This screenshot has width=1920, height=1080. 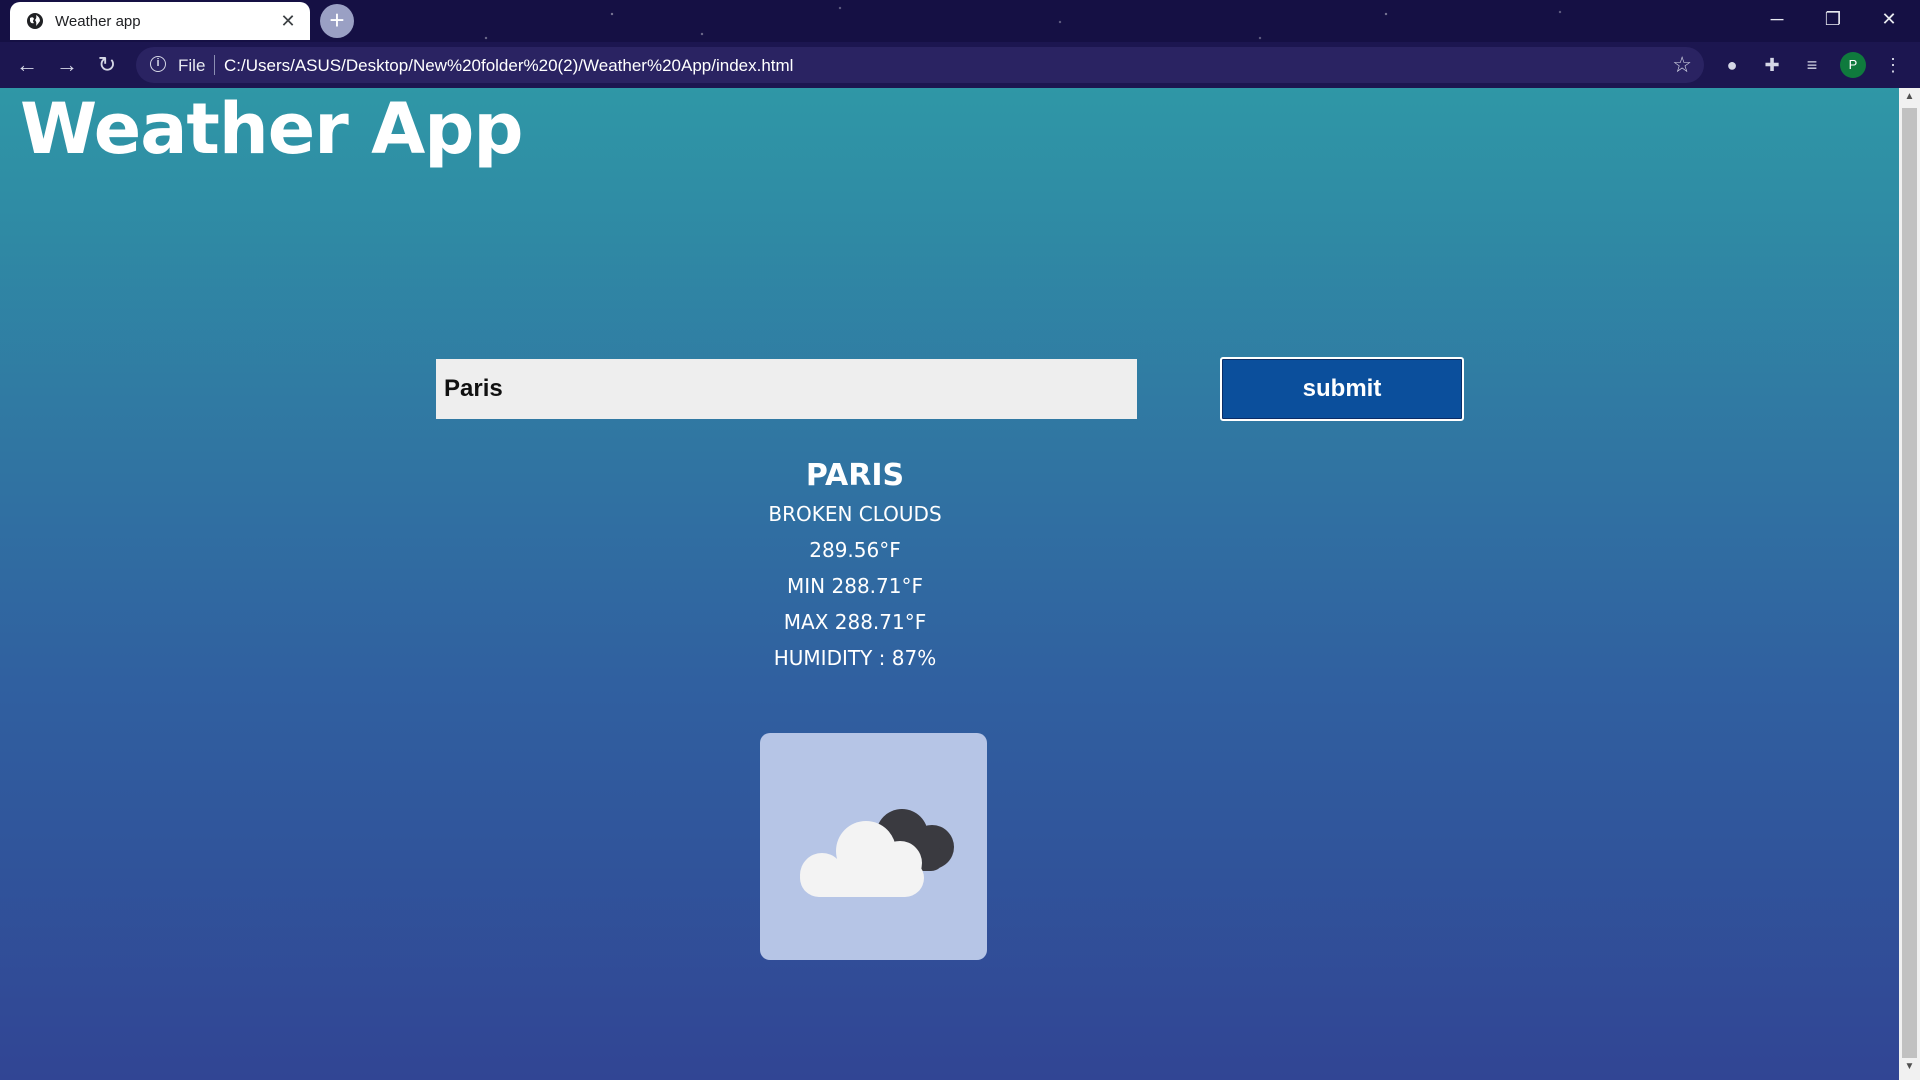 What do you see at coordinates (35, 21) in the screenshot?
I see `globe-icon` at bounding box center [35, 21].